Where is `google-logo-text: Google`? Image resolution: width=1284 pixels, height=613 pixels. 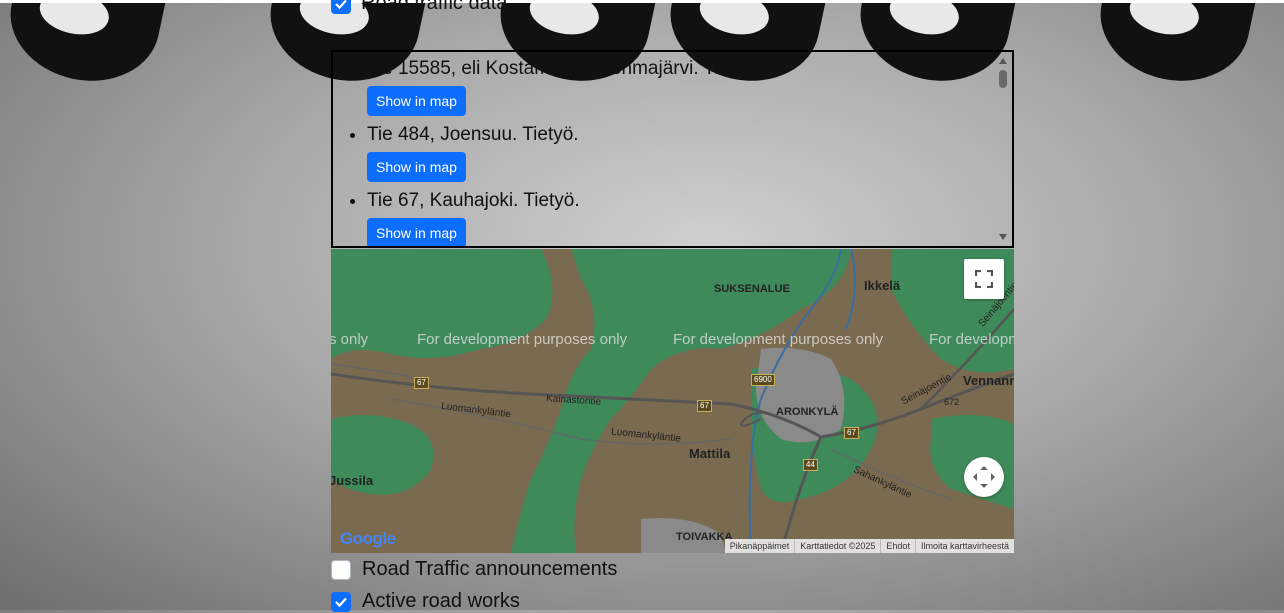 google-logo-text: Google is located at coordinates (368, 538).